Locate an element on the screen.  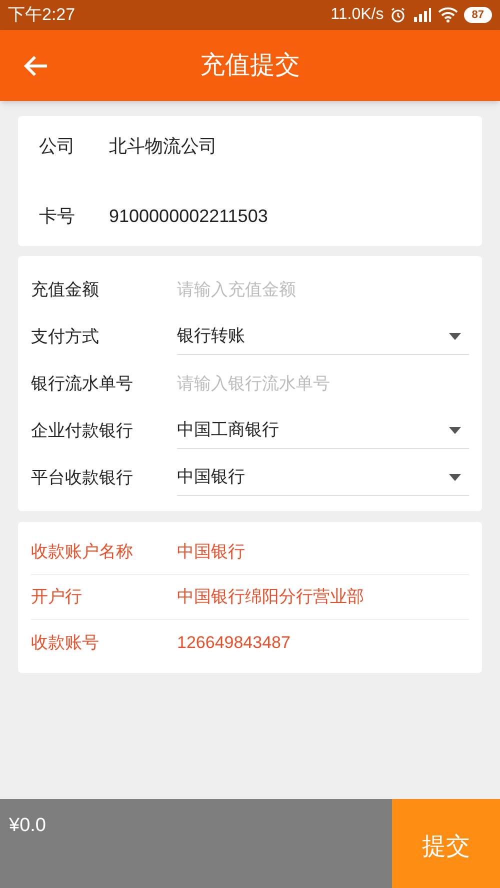
field-label: 公司 is located at coordinates (57, 146).